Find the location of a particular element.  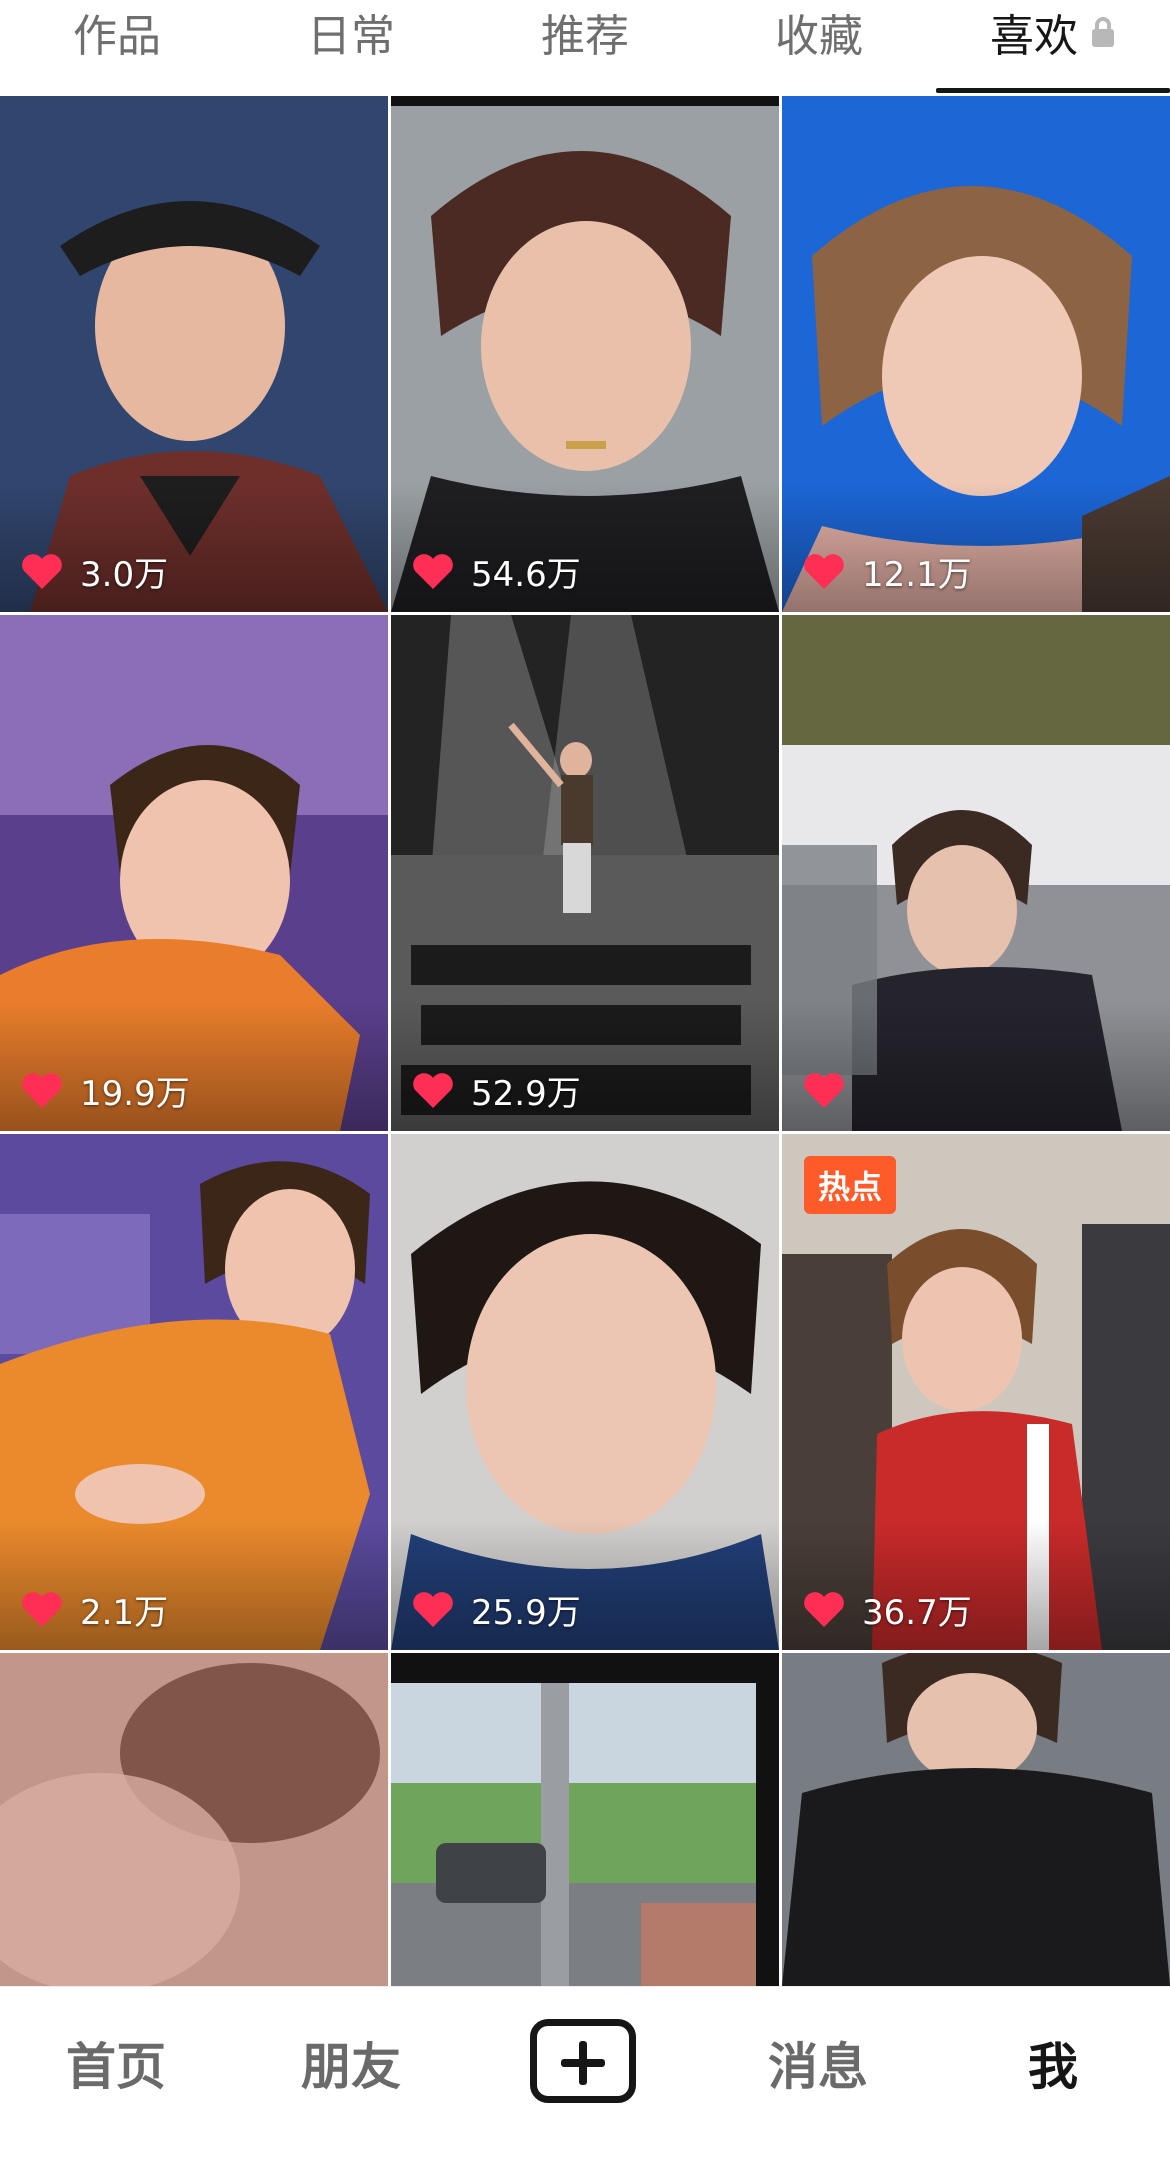

tab-recommend-label: 推荐 is located at coordinates (585, 36).